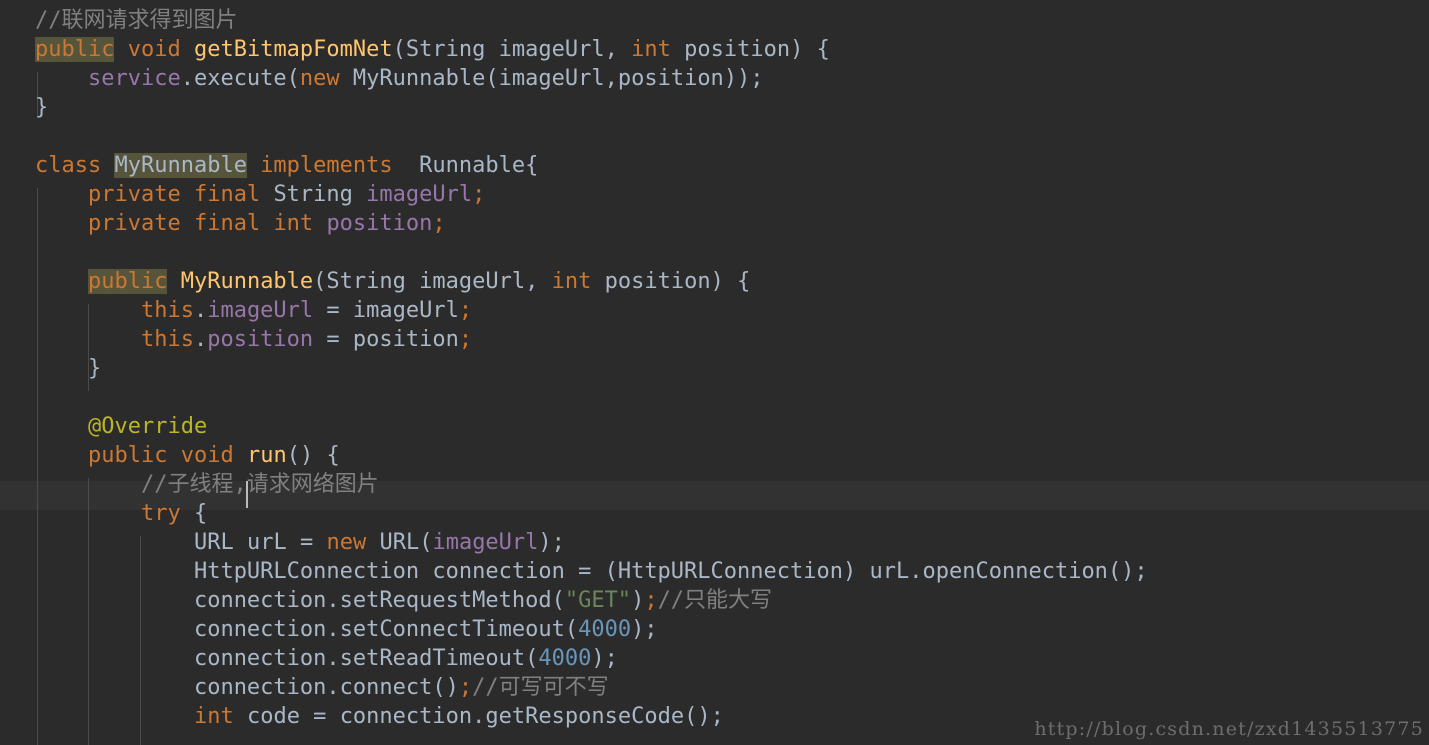 The width and height of the screenshot is (1429, 745). Describe the element at coordinates (574, 194) in the screenshot. I see `code-line-7: private final String imageUrl;` at that location.